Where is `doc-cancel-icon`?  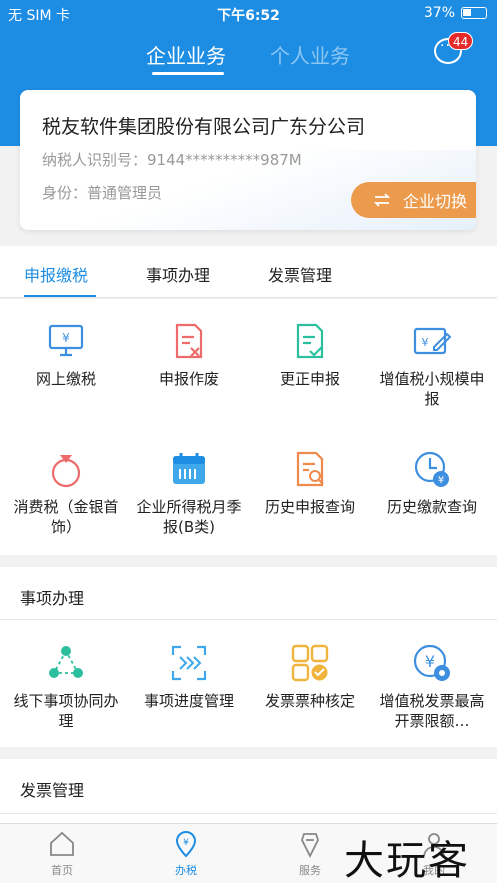
doc-cancel-icon is located at coordinates (189, 341).